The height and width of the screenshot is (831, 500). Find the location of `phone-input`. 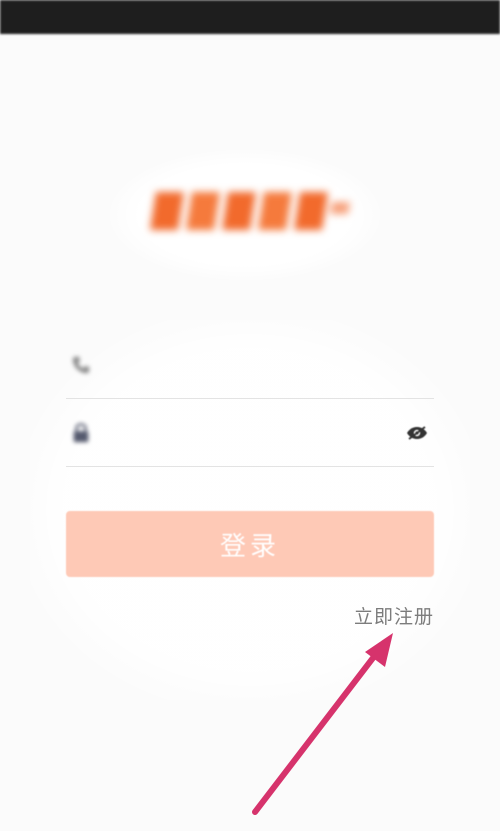

phone-input is located at coordinates (247, 366).